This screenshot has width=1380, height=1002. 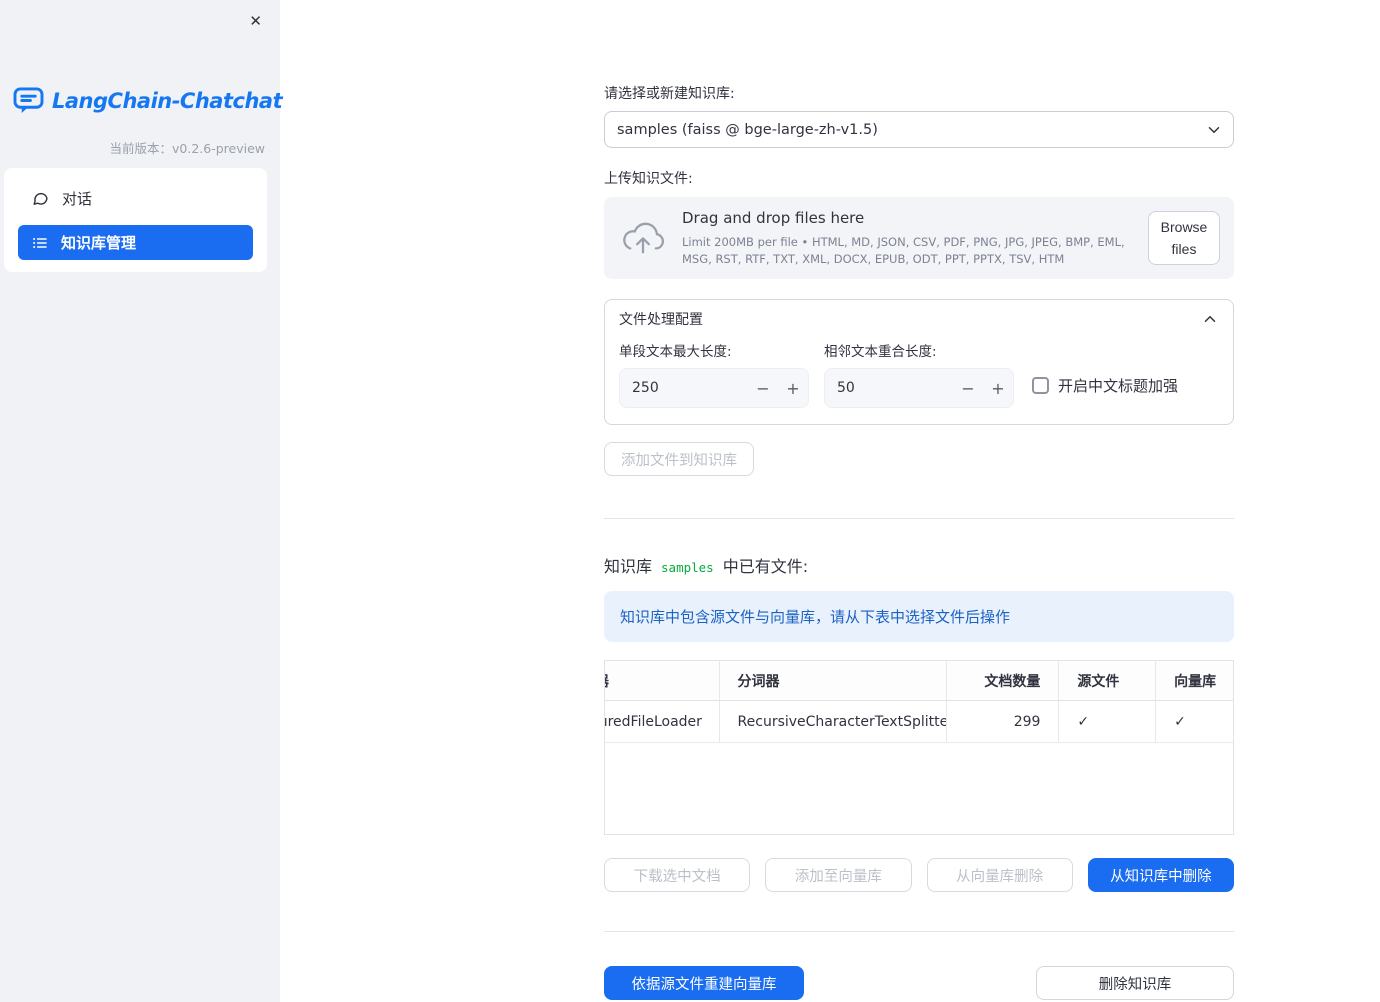 I want to click on dropzone-title: Drag and drop files here, so click(x=773, y=218).